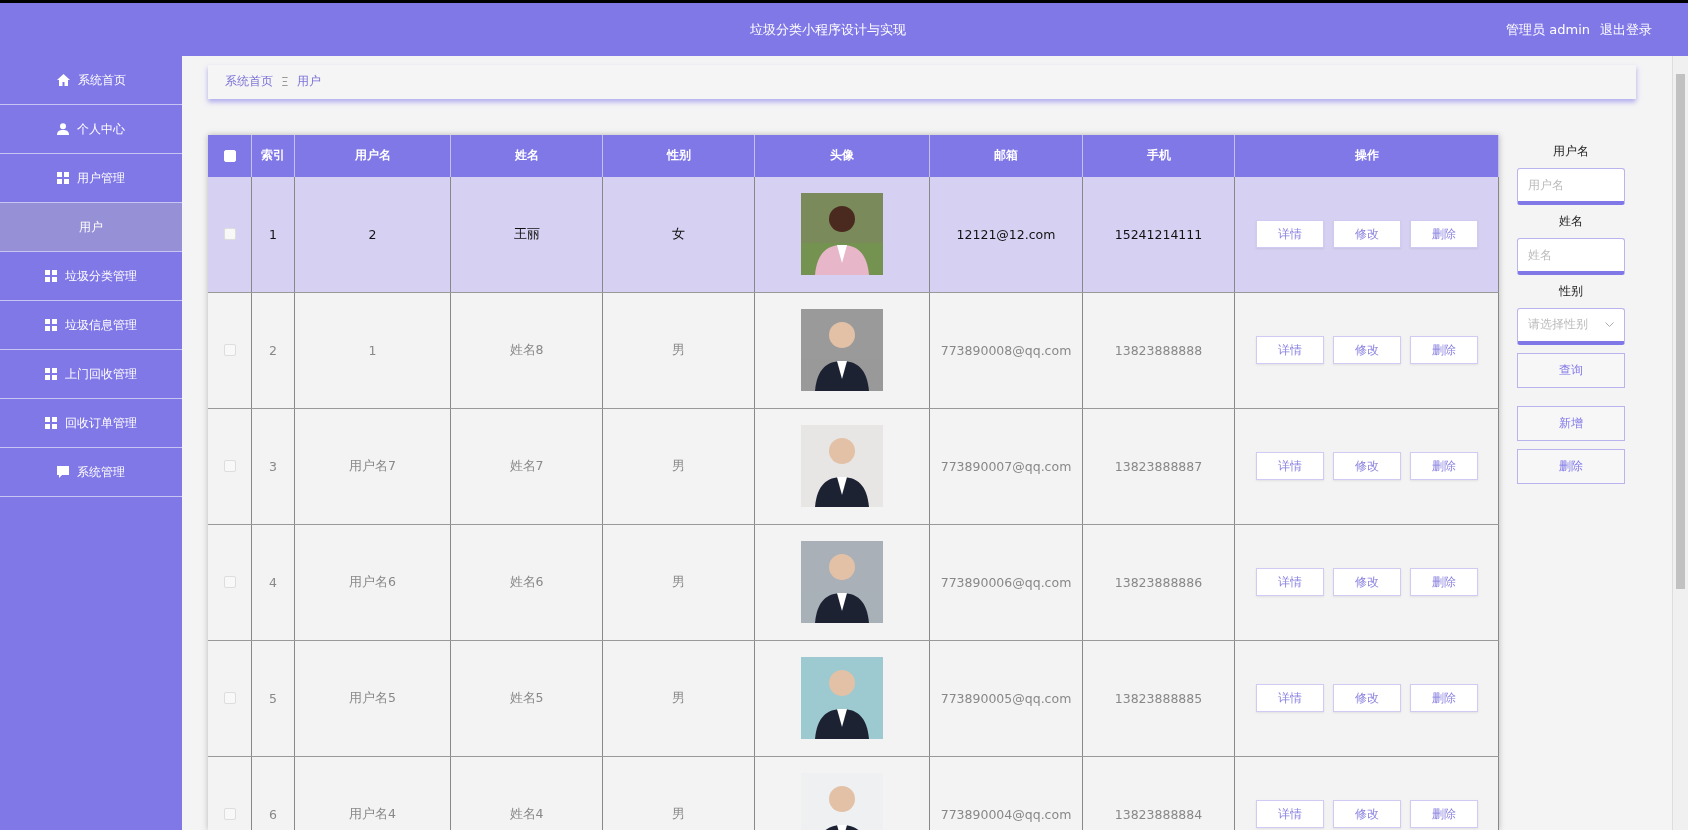 Image resolution: width=1688 pixels, height=830 pixels. Describe the element at coordinates (527, 698) in the screenshot. I see `table-cell: 姓名5` at that location.